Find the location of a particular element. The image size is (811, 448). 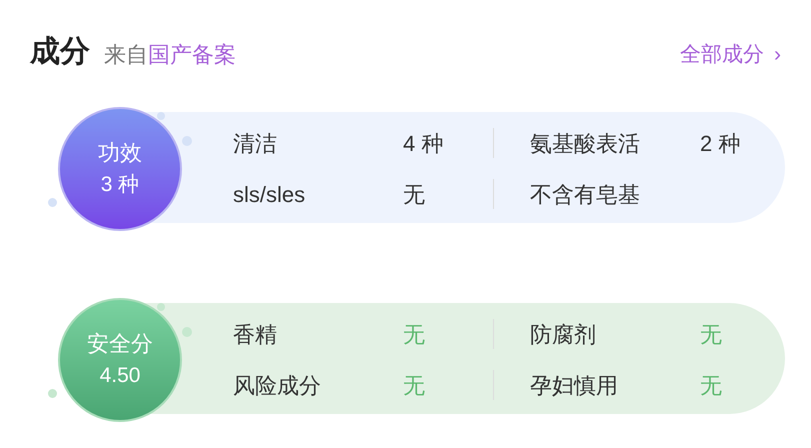

ingredient-value: 2 种 is located at coordinates (720, 144).